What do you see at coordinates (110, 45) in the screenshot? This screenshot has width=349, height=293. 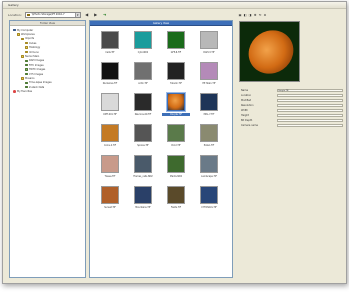 I see `thumbnail: Cells.TIF` at bounding box center [110, 45].